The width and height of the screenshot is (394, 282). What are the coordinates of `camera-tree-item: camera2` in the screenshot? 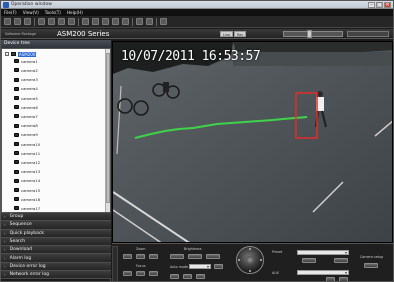 It's located at (26, 70).